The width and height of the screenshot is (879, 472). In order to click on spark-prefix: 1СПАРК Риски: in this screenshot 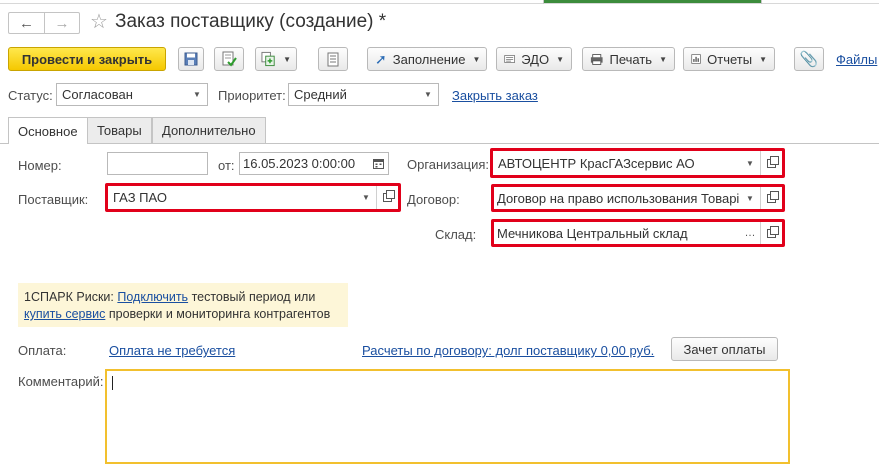, I will do `click(69, 297)`.